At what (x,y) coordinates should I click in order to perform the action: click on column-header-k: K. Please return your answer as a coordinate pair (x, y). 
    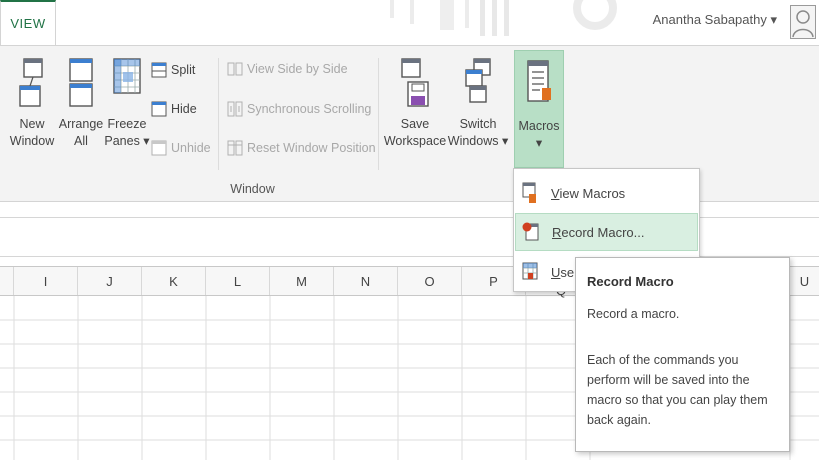
    Looking at the image, I should click on (174, 281).